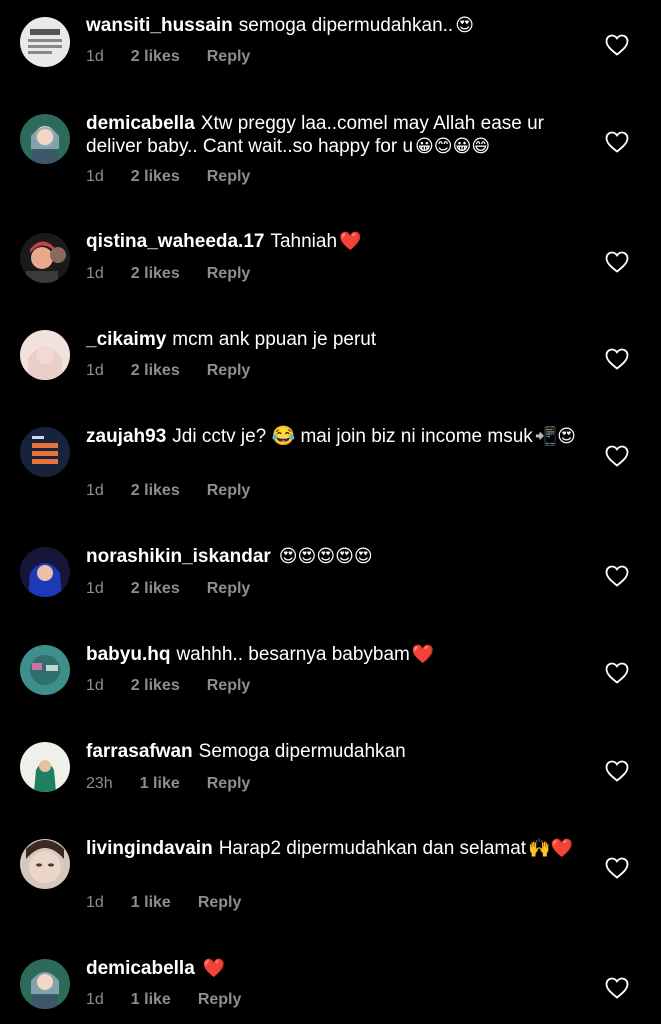 This screenshot has height=1024, width=661. Describe the element at coordinates (139, 751) in the screenshot. I see `username-link: farrasafwan` at that location.